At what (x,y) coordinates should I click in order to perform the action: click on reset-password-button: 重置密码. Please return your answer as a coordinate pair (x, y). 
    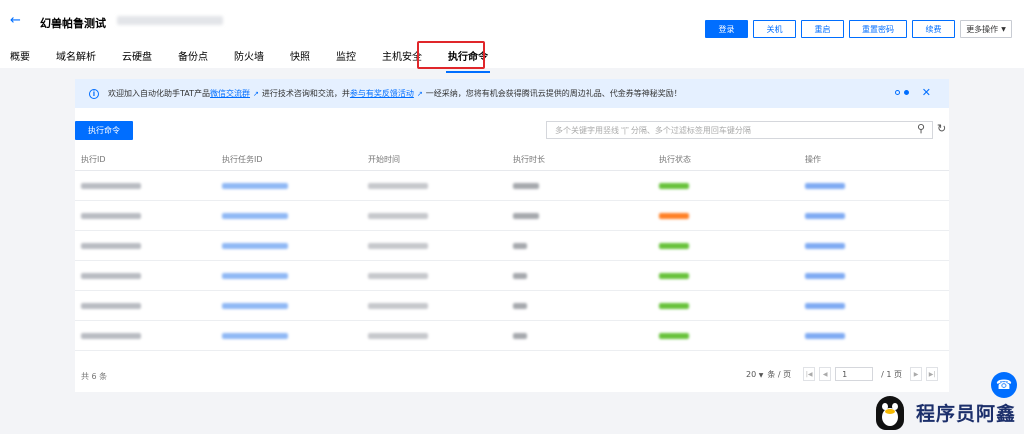
    Looking at the image, I should click on (878, 29).